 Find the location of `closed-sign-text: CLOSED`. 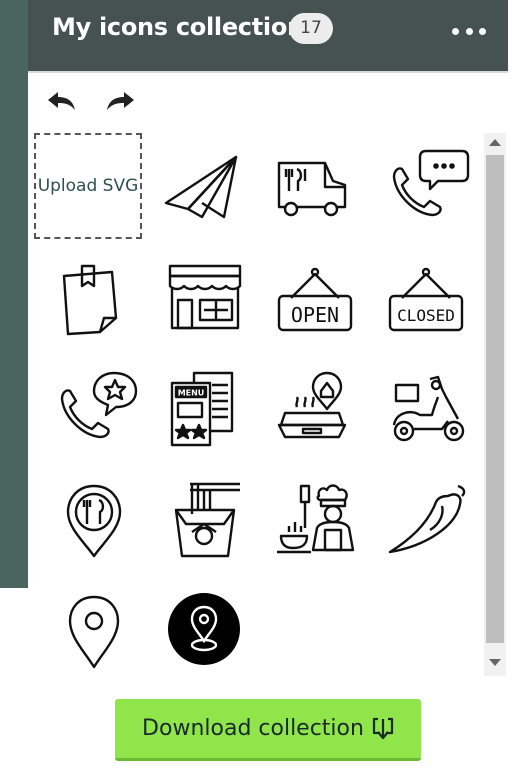

closed-sign-text: CLOSED is located at coordinates (426, 315).